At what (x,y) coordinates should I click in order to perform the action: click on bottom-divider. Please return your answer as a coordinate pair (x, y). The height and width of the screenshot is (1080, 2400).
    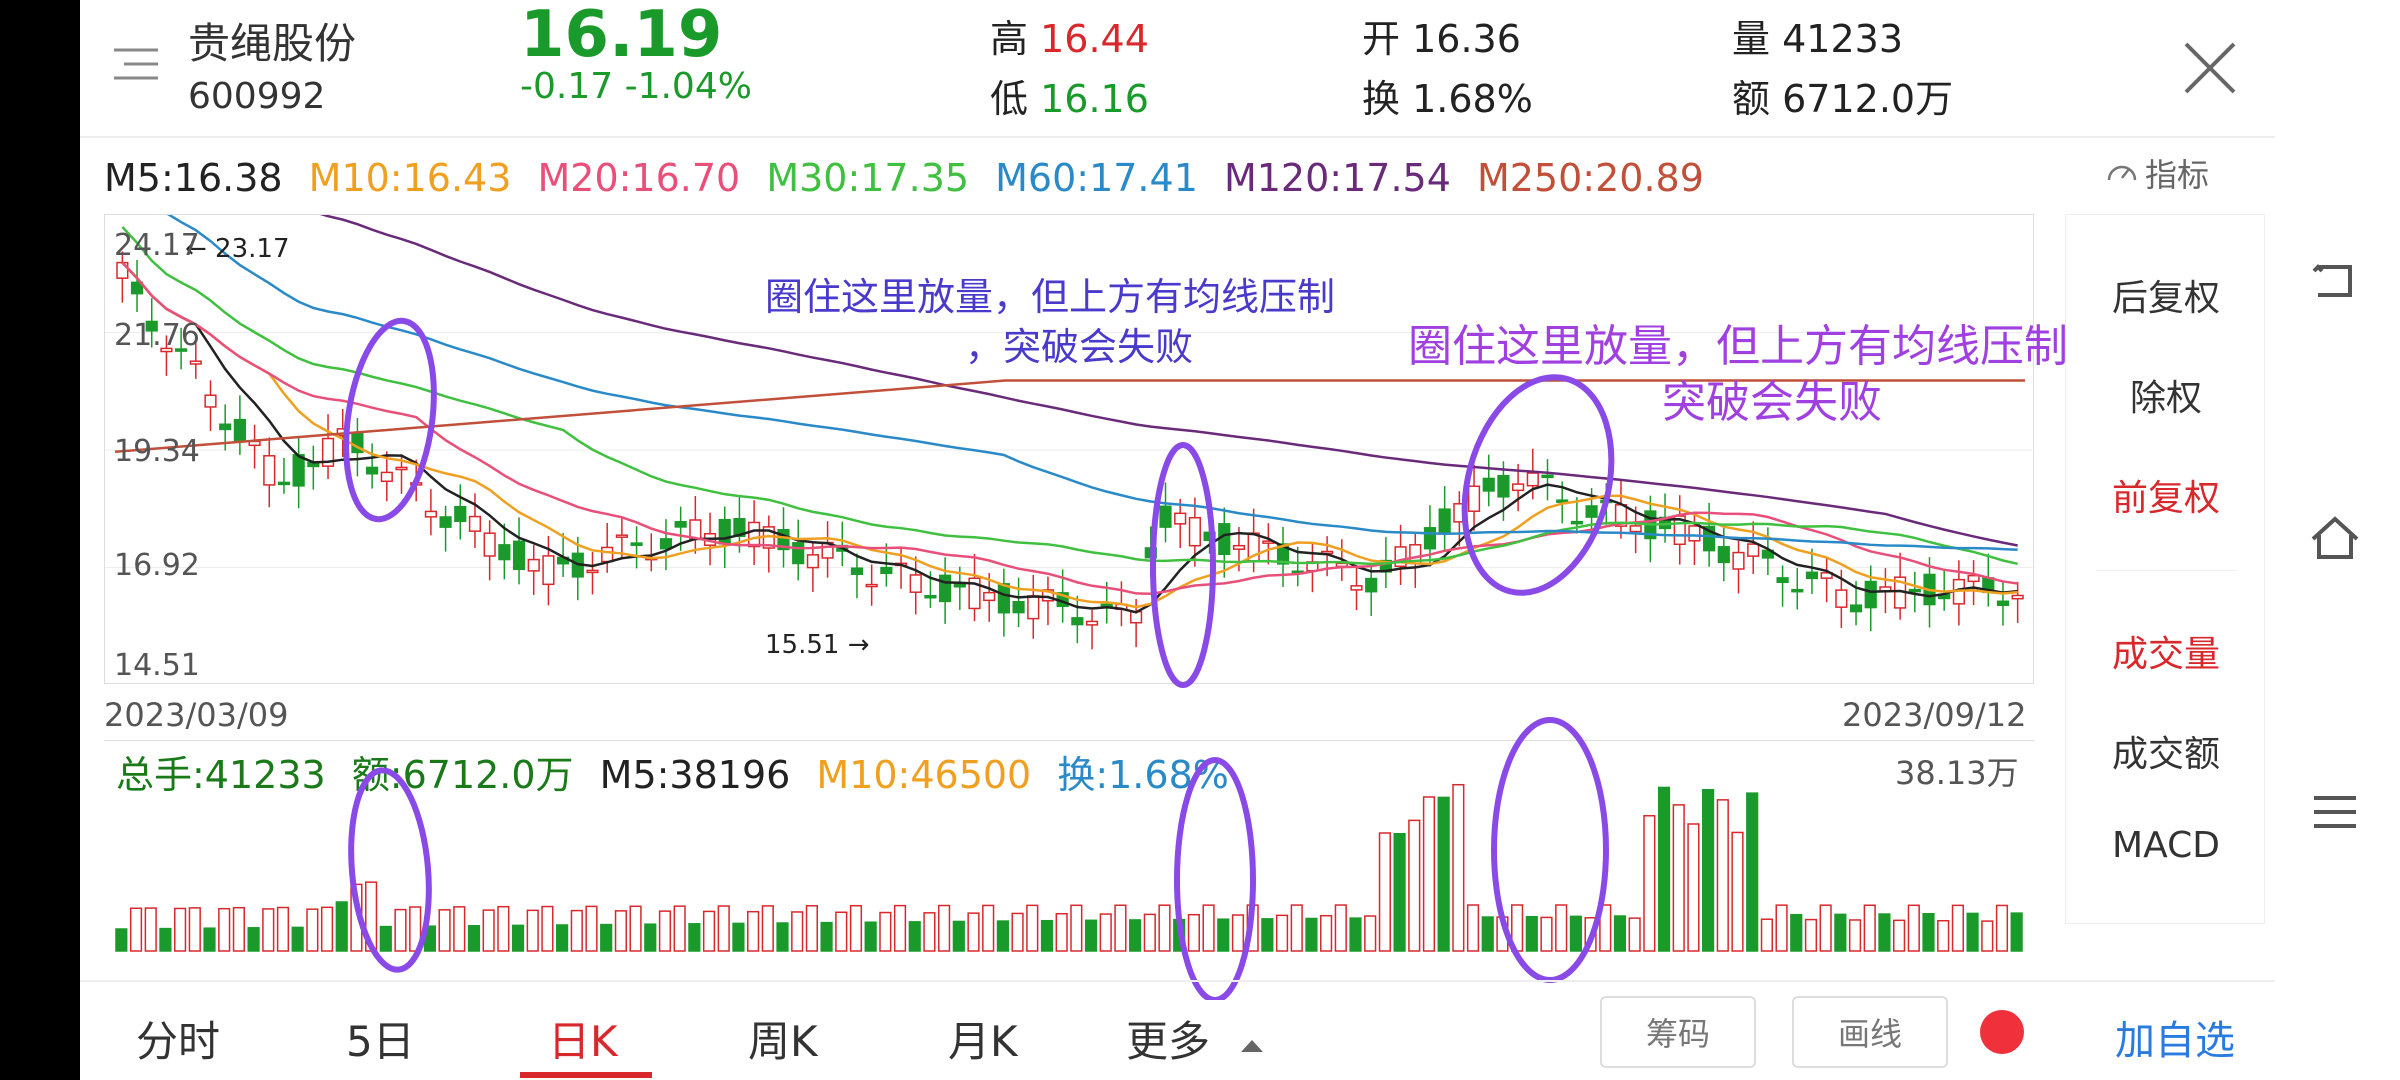
    Looking at the image, I should click on (1177, 981).